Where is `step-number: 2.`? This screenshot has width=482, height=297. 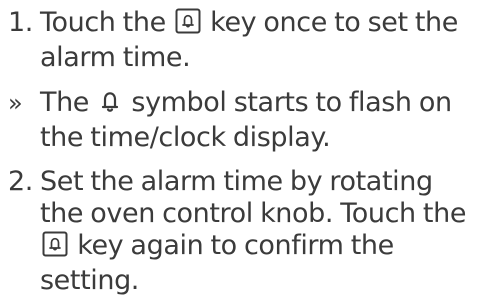
step-number: 2. is located at coordinates (20, 181).